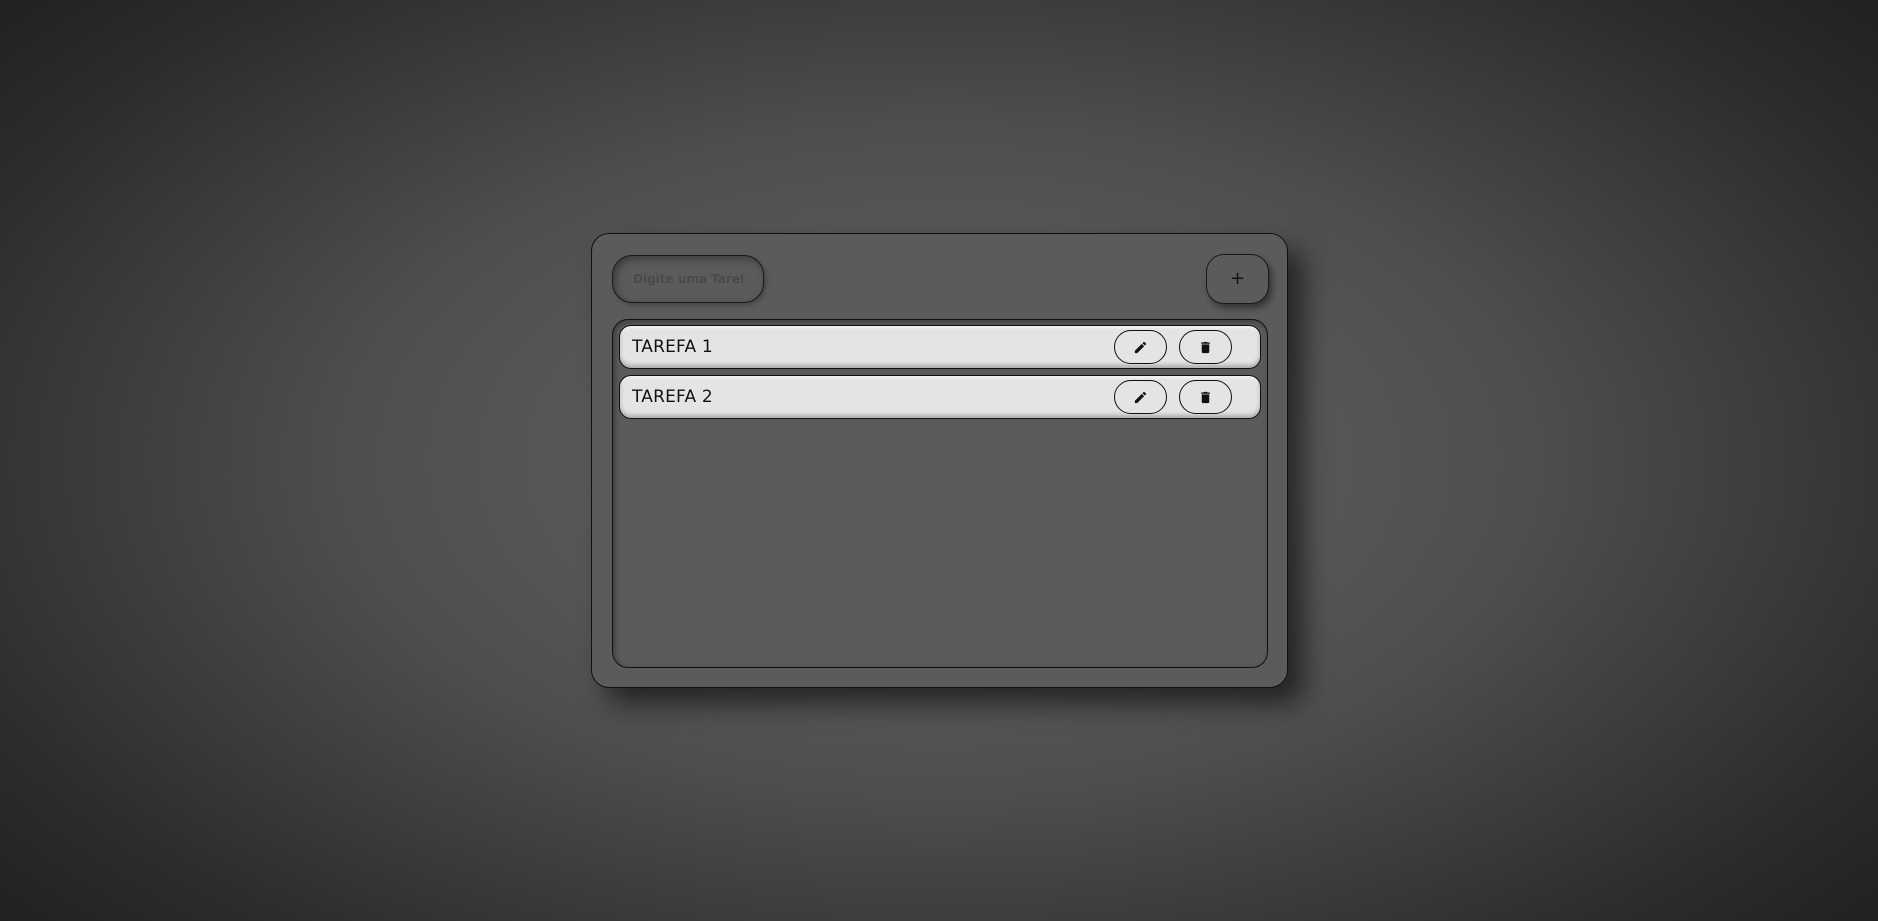  What do you see at coordinates (672, 397) in the screenshot?
I see `task-label: TAREFA 2` at bounding box center [672, 397].